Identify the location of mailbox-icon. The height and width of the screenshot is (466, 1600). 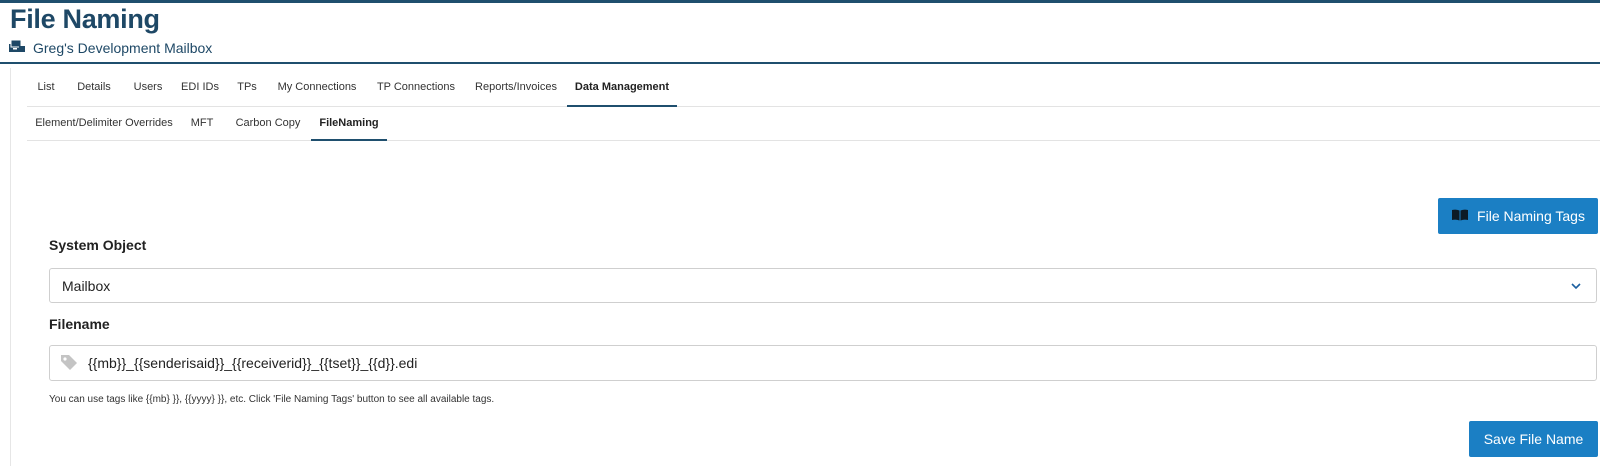
(17, 47).